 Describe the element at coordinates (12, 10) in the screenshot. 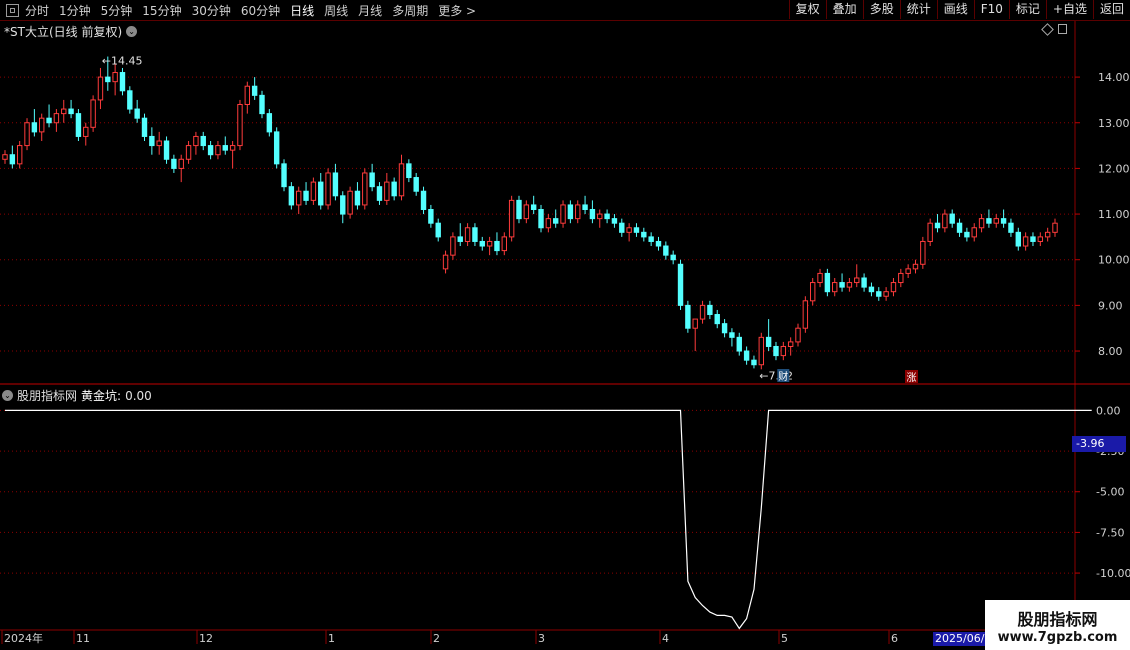

I see `window-icon` at that location.